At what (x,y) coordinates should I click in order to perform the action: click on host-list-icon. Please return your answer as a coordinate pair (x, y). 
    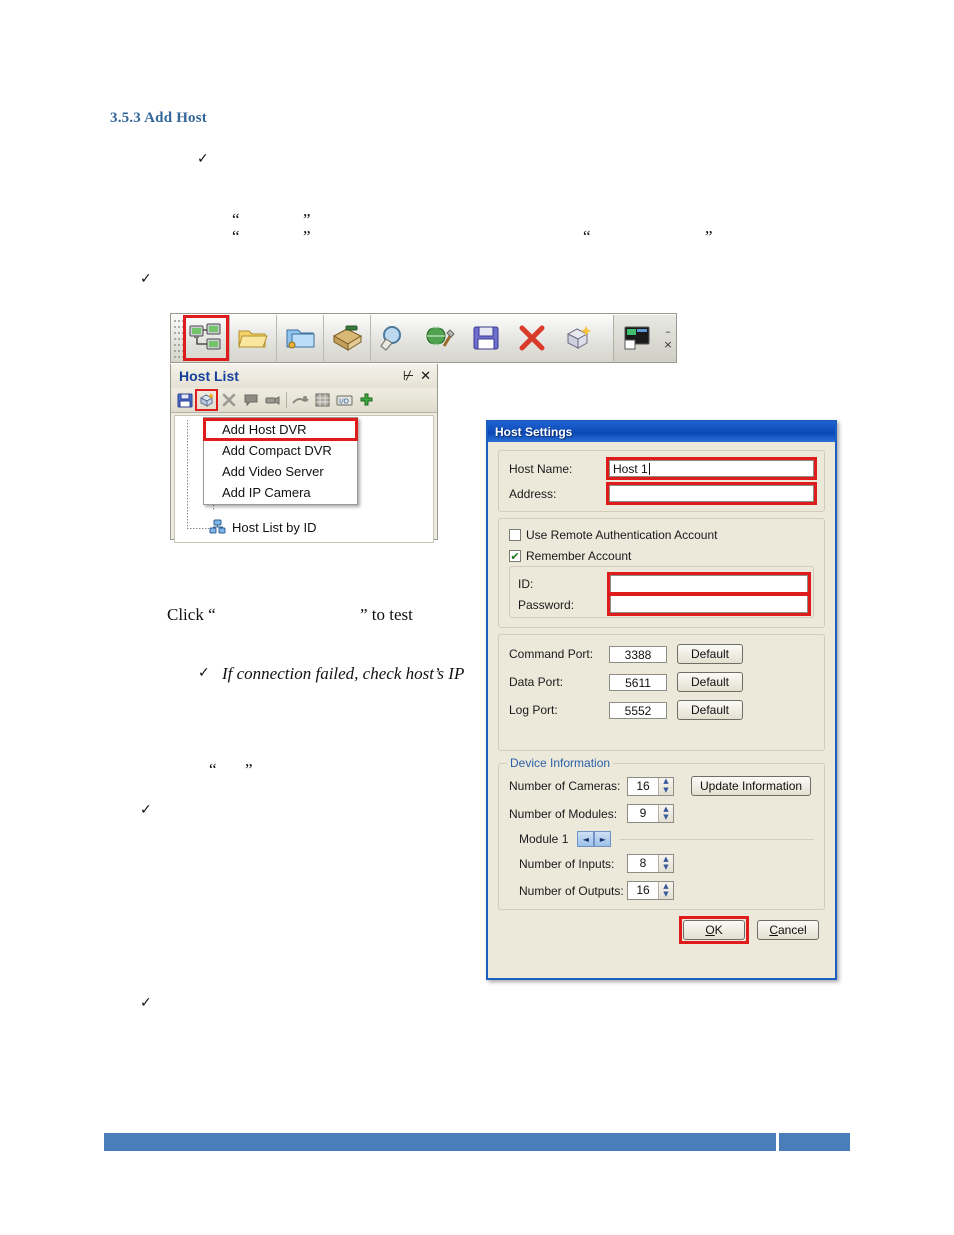
    Looking at the image, I should click on (206, 338).